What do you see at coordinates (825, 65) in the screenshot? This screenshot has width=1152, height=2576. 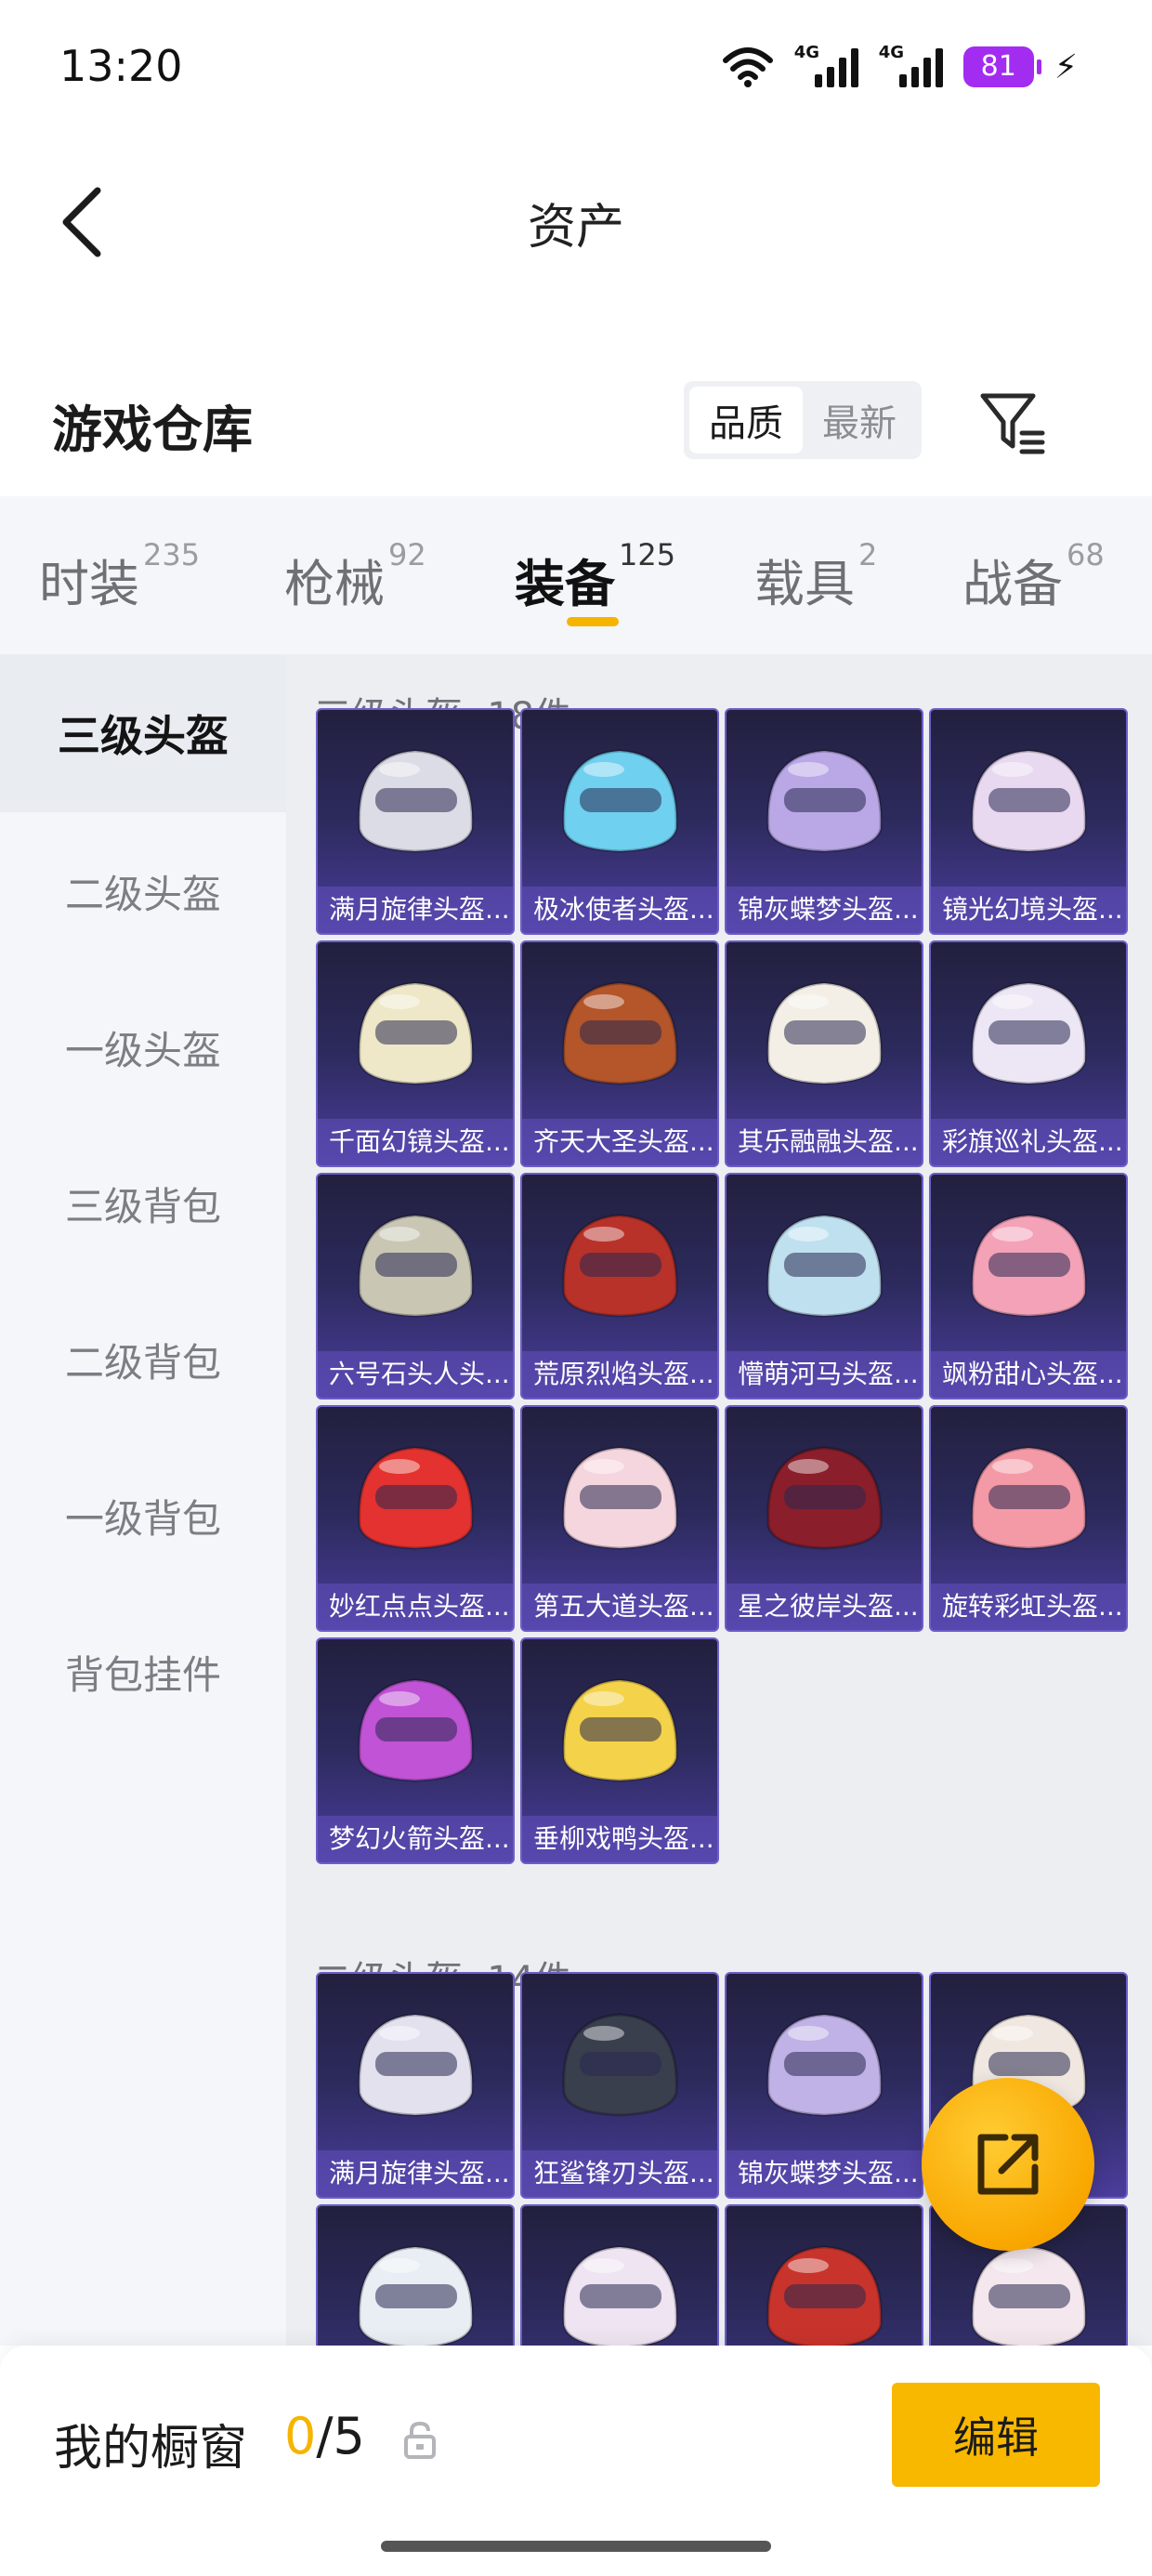 I see `cellular-signal-1-icon: 4G` at bounding box center [825, 65].